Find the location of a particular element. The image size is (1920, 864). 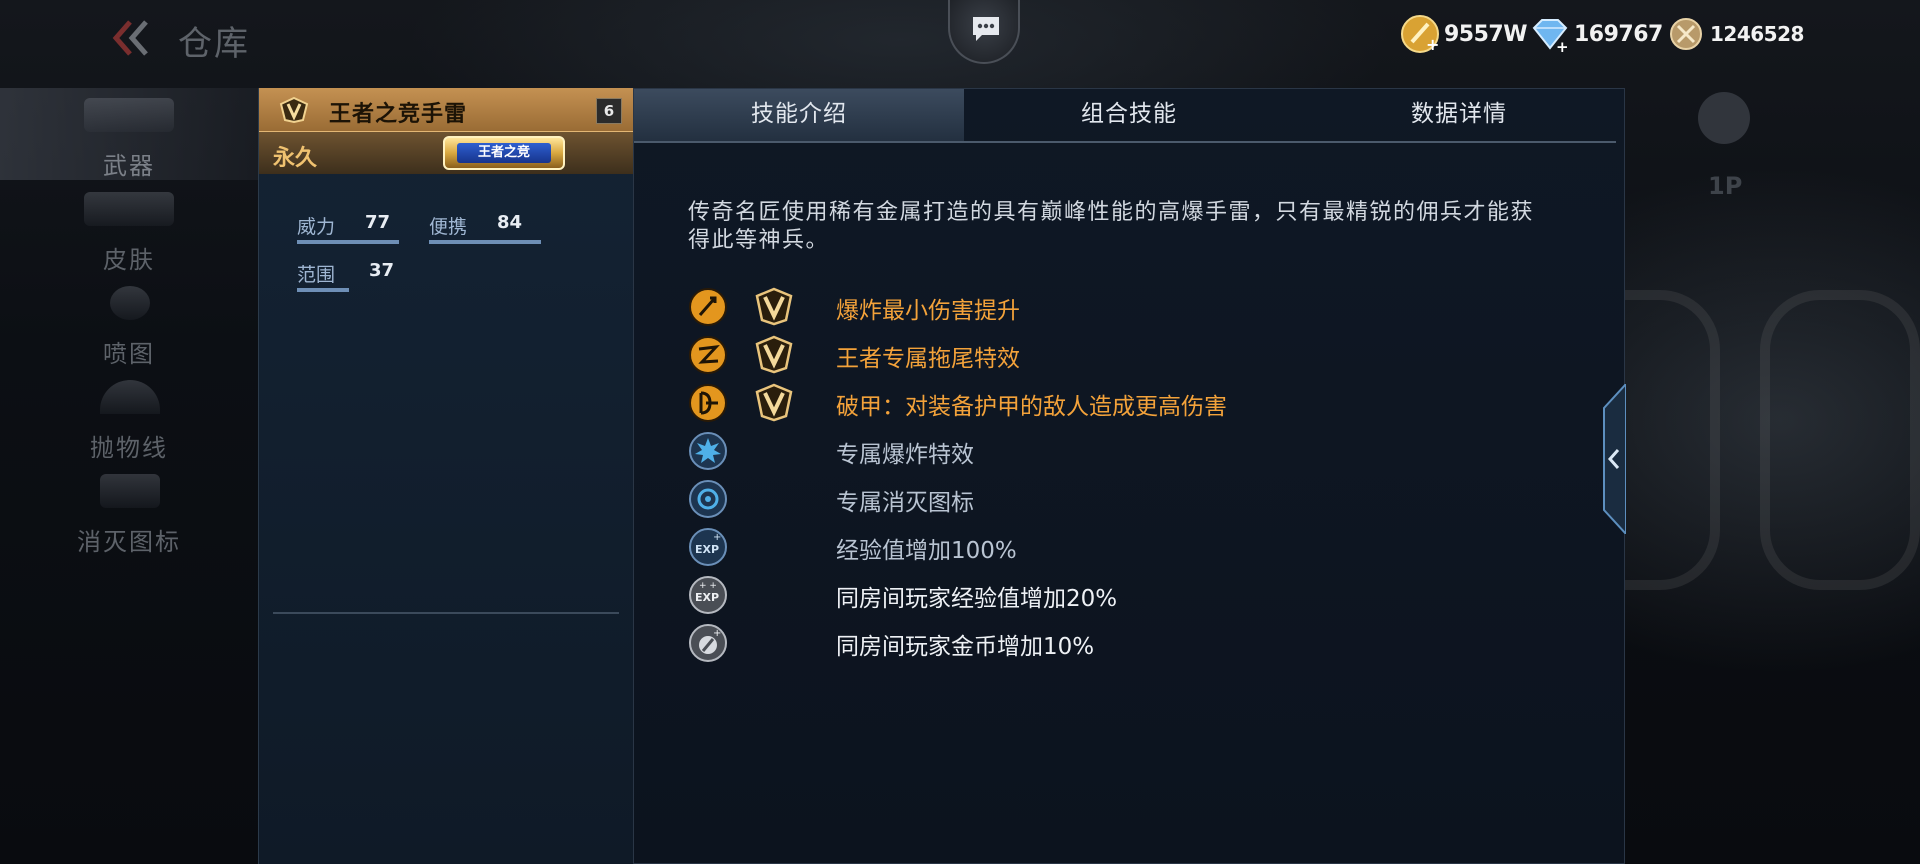

tab-data-details: 数据详情 is located at coordinates (1459, 115).